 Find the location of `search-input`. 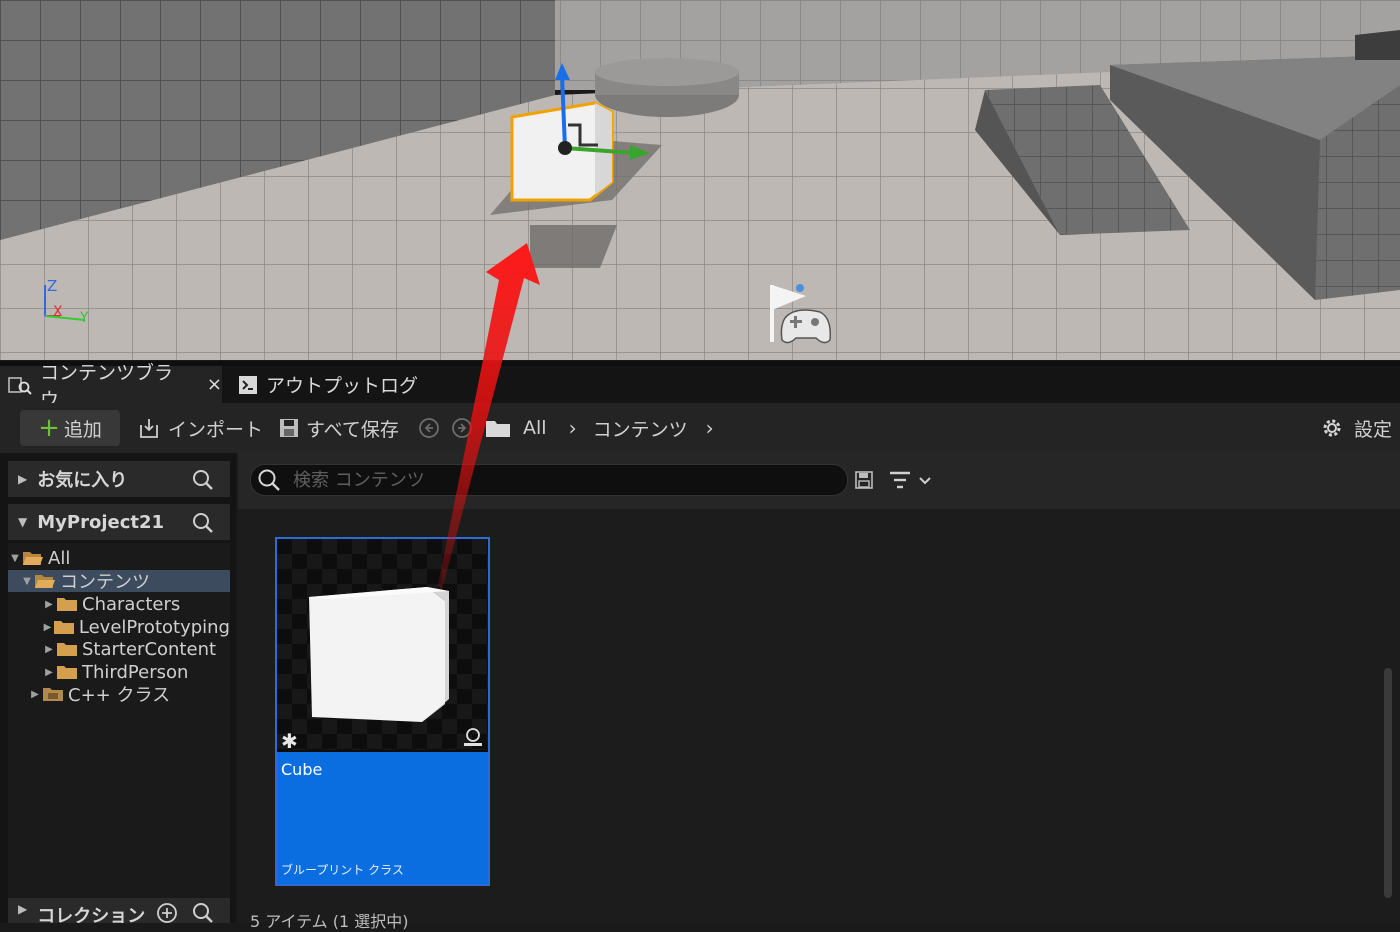

search-input is located at coordinates (553, 480).